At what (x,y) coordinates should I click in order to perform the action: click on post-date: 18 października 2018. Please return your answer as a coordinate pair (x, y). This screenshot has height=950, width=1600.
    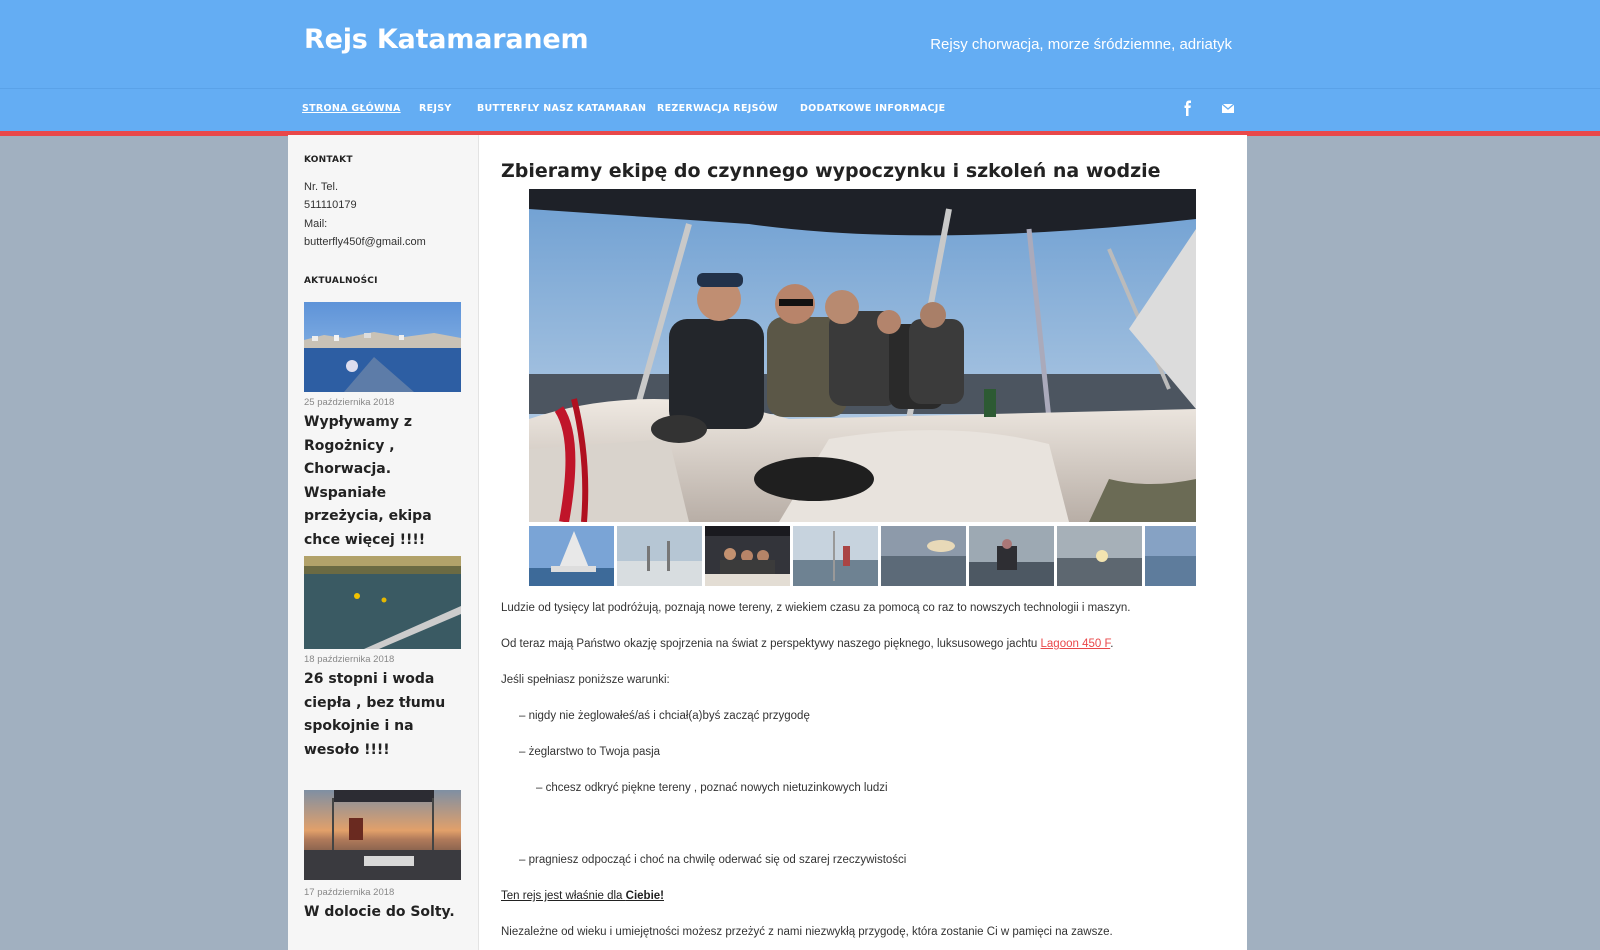
    Looking at the image, I should click on (349, 659).